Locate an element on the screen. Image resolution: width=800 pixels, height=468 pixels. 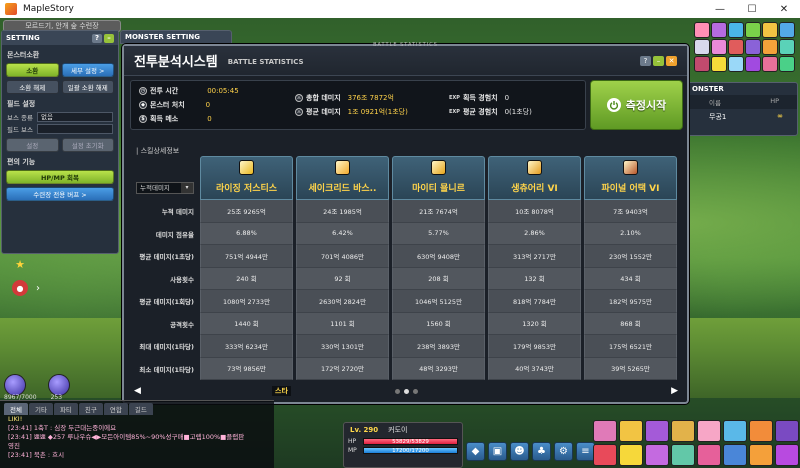
window-title: MapleStory is located at coordinates (48, 9).